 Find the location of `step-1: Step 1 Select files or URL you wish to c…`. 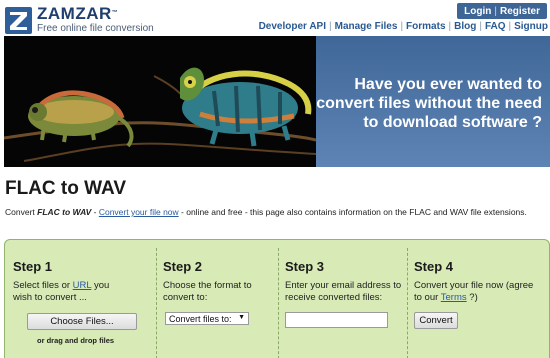

step-1: Step 1 Select files or URL you wish to c… is located at coordinates (83, 299).